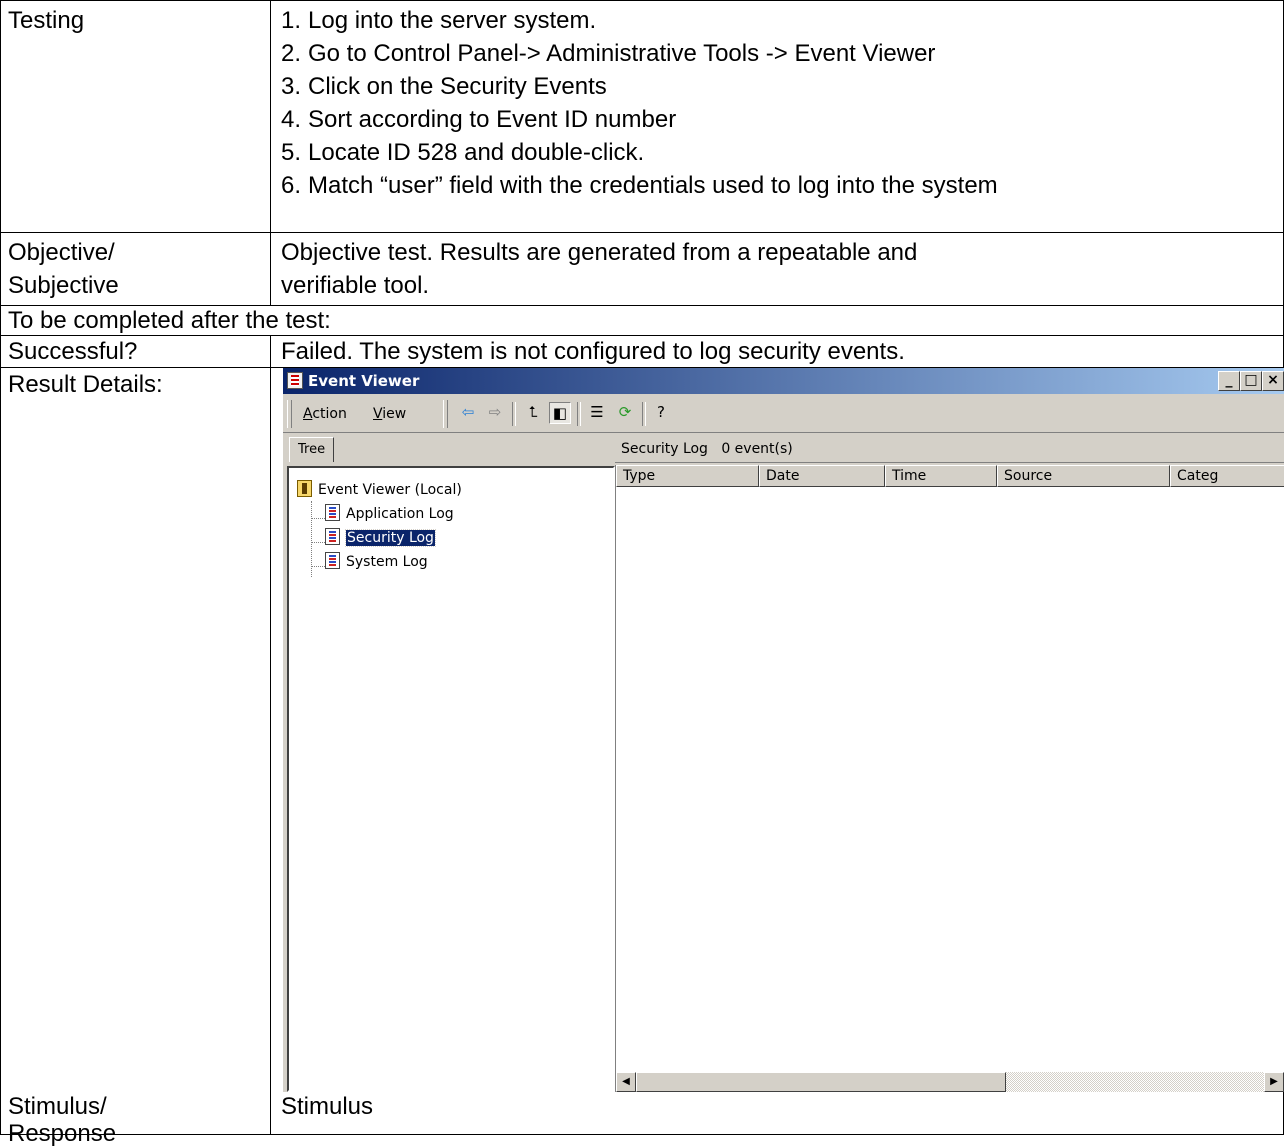 Image resolution: width=1284 pixels, height=1147 pixels. I want to click on column-header-source: Source, so click(1083, 476).